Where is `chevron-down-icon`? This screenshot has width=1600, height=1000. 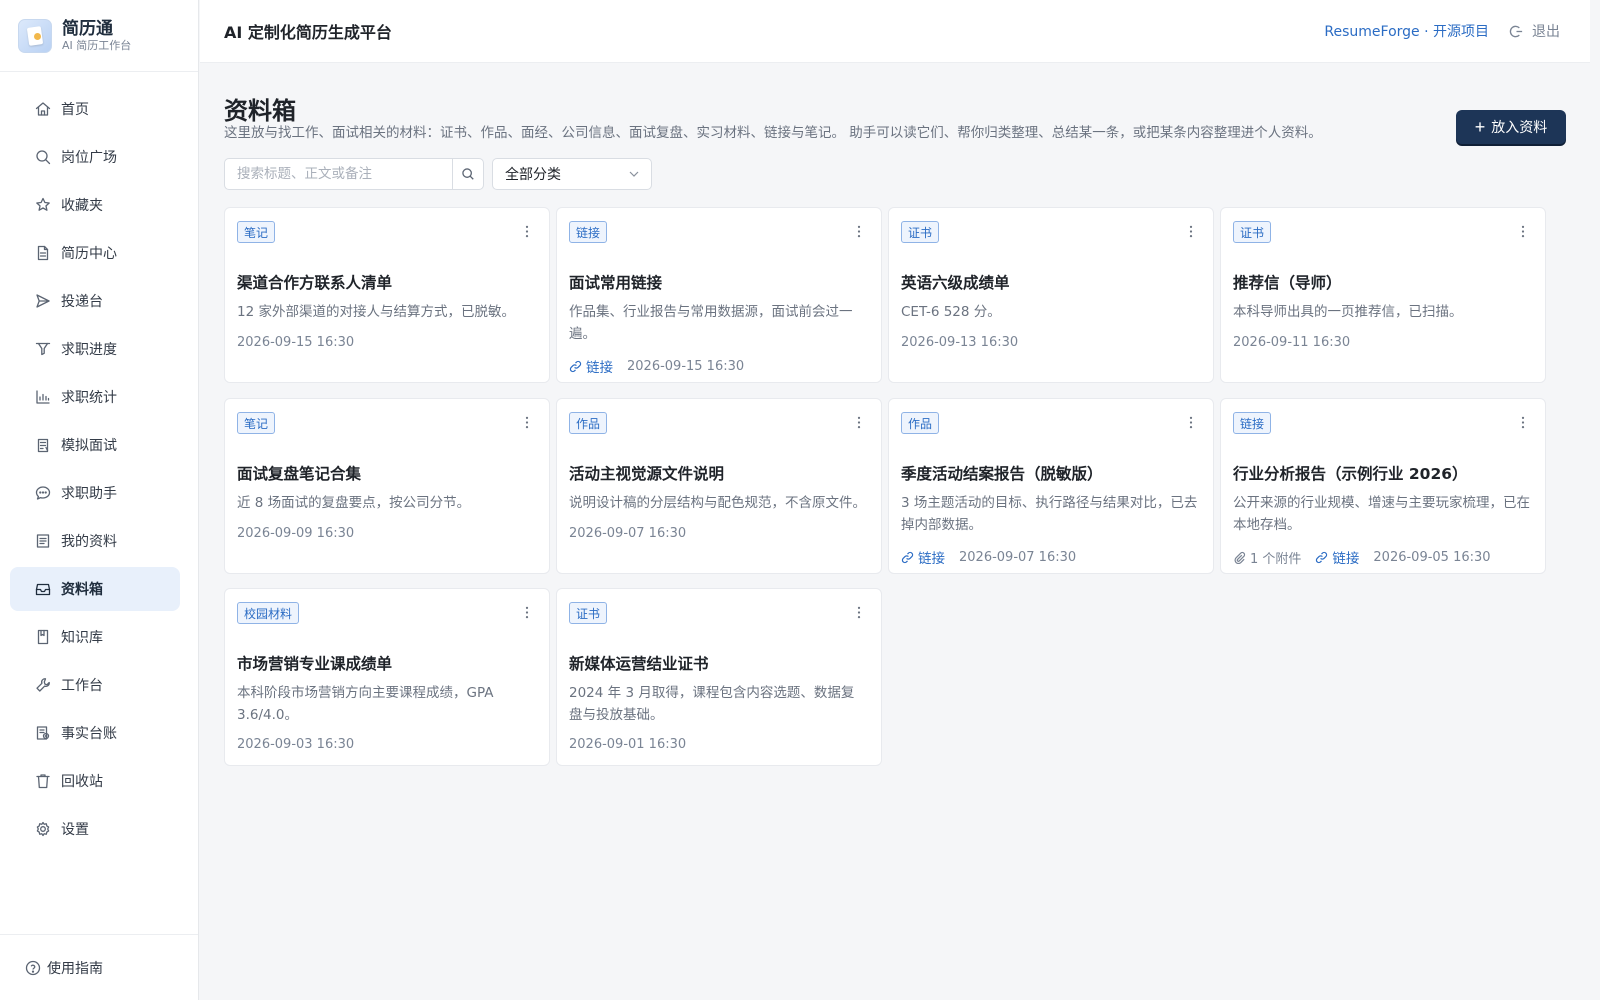
chevron-down-icon is located at coordinates (634, 174).